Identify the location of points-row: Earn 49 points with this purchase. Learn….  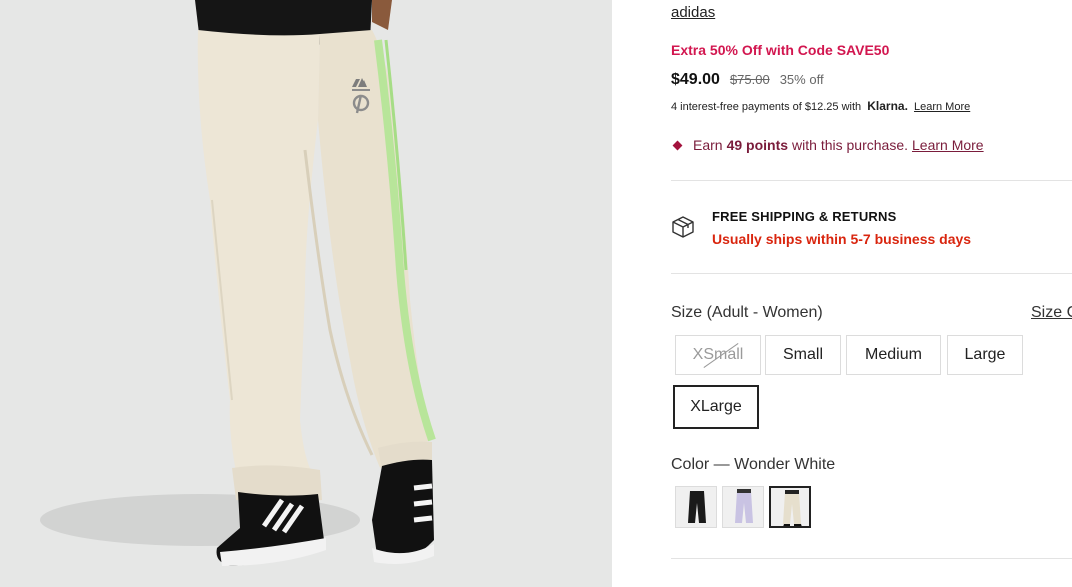
(827, 145).